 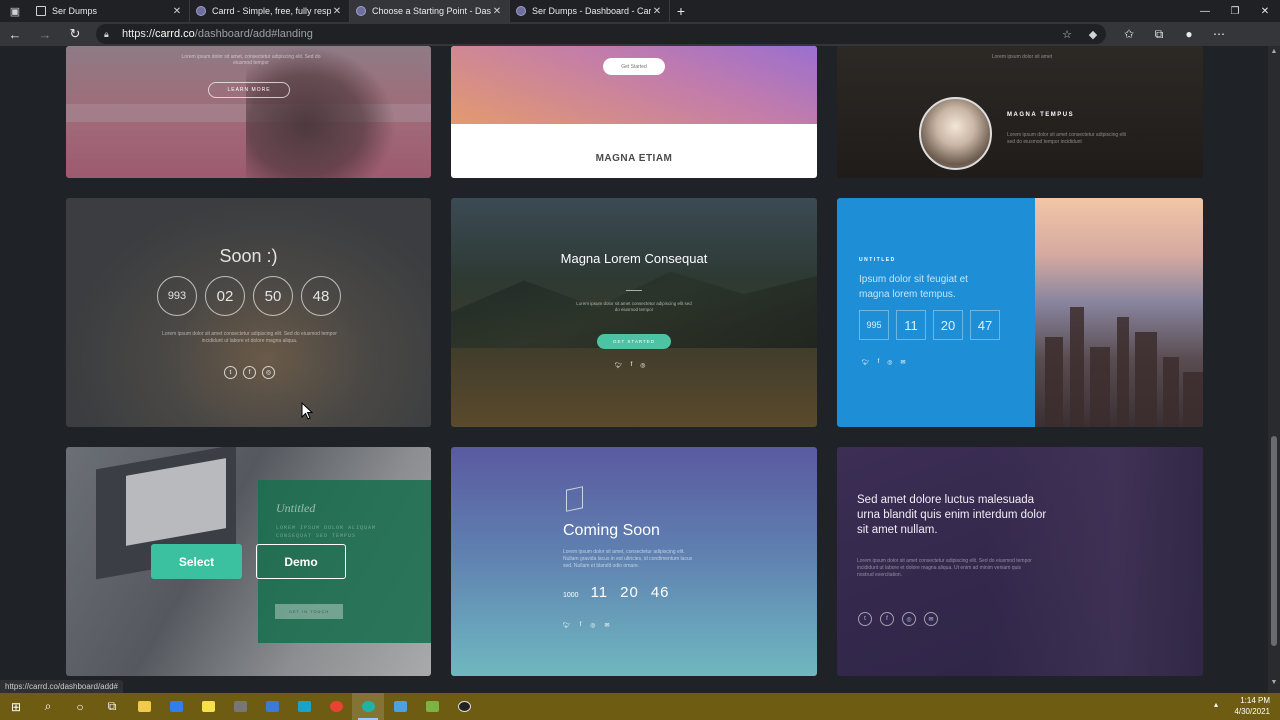 What do you see at coordinates (109, 34) in the screenshot?
I see `lock-icon: 🔒︎` at bounding box center [109, 34].